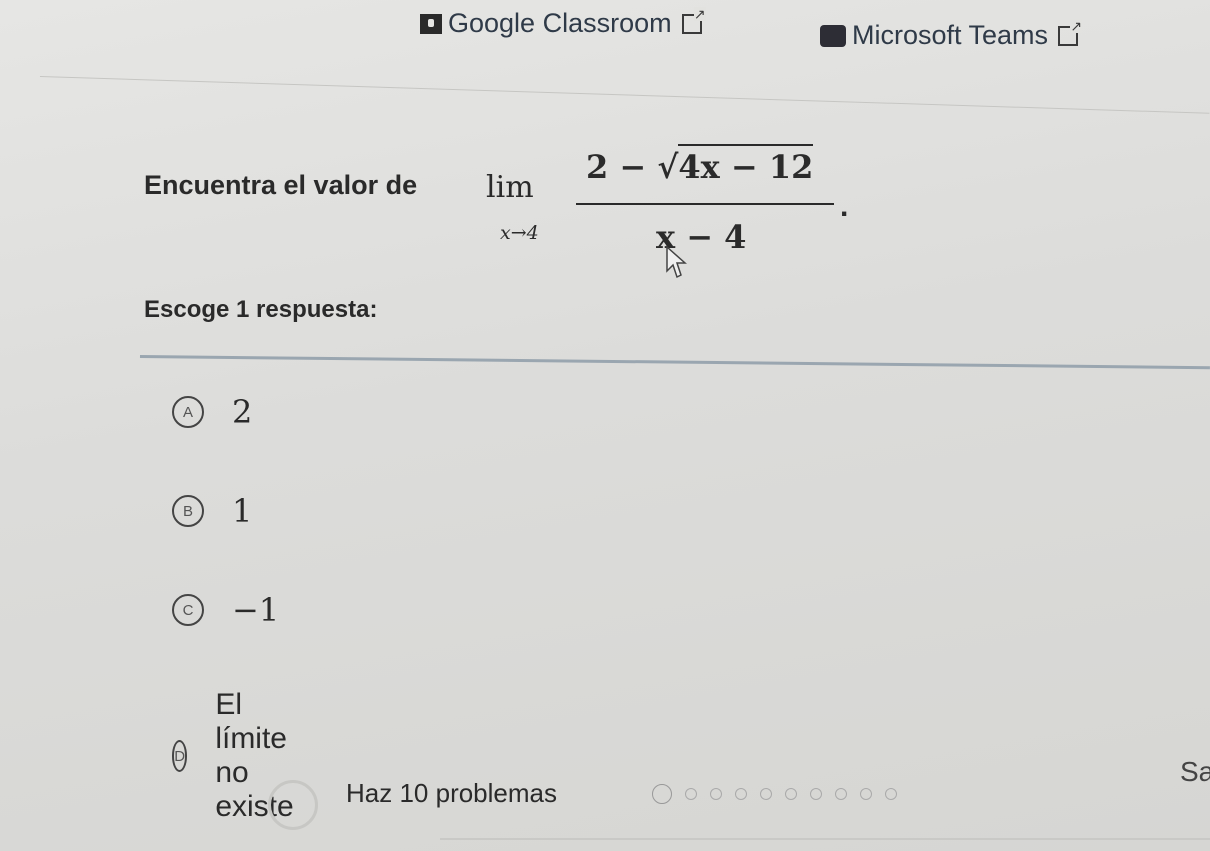  I want to click on limit-operator: lim, so click(510, 187).